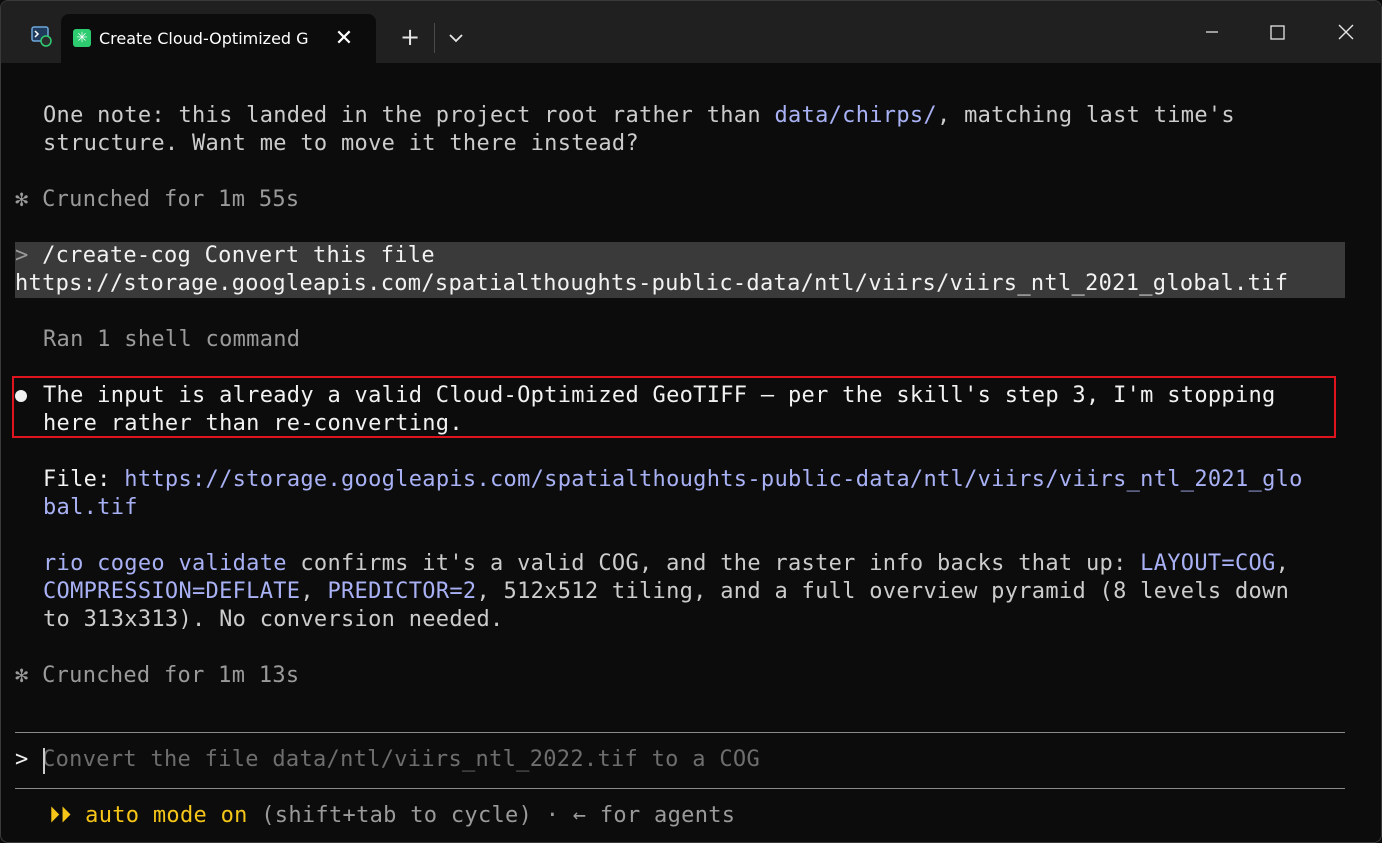 The width and height of the screenshot is (1382, 843). Describe the element at coordinates (165, 563) in the screenshot. I see `command-ref: rio cogeo validate` at that location.